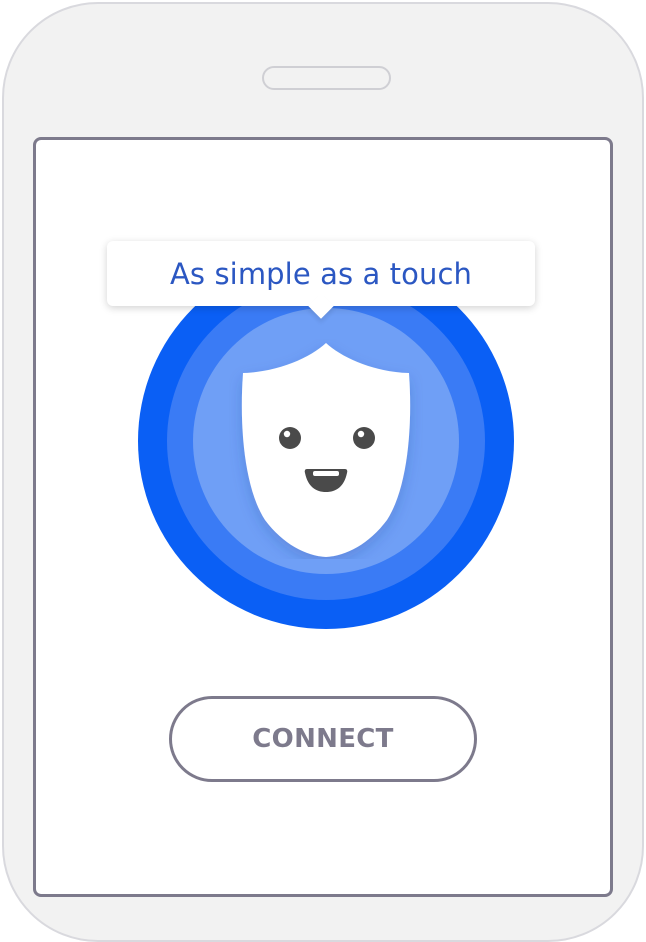  I want to click on right-eye, so click(364, 438).